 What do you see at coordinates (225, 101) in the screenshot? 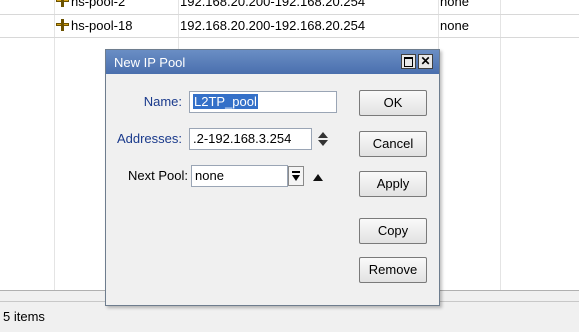
I see `name-value: L2TP_pool` at bounding box center [225, 101].